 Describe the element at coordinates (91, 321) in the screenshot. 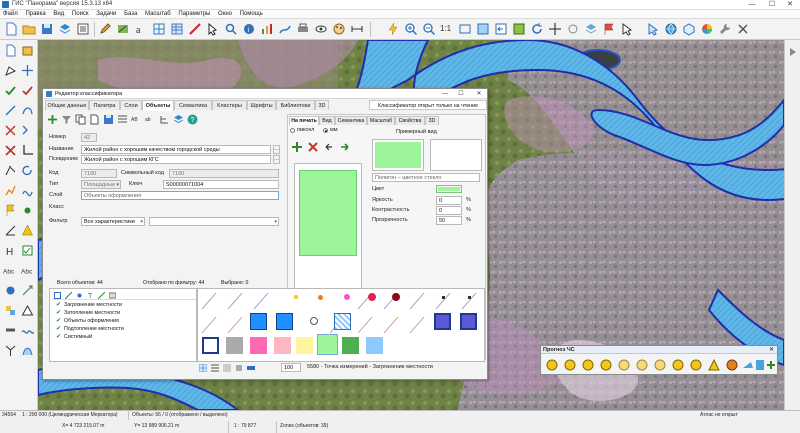

I see `layer-design-objects: Объекты оформления` at that location.